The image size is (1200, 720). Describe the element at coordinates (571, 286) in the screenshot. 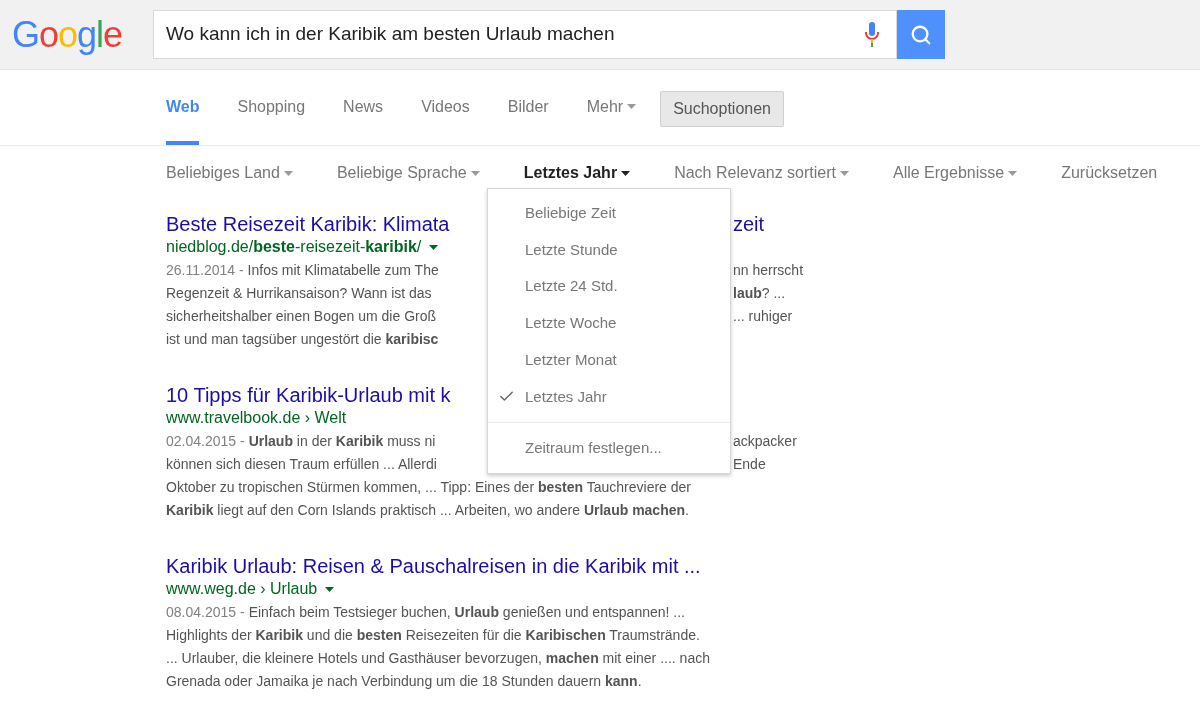

I see `menu-item: Letzte 24 Std.` at that location.